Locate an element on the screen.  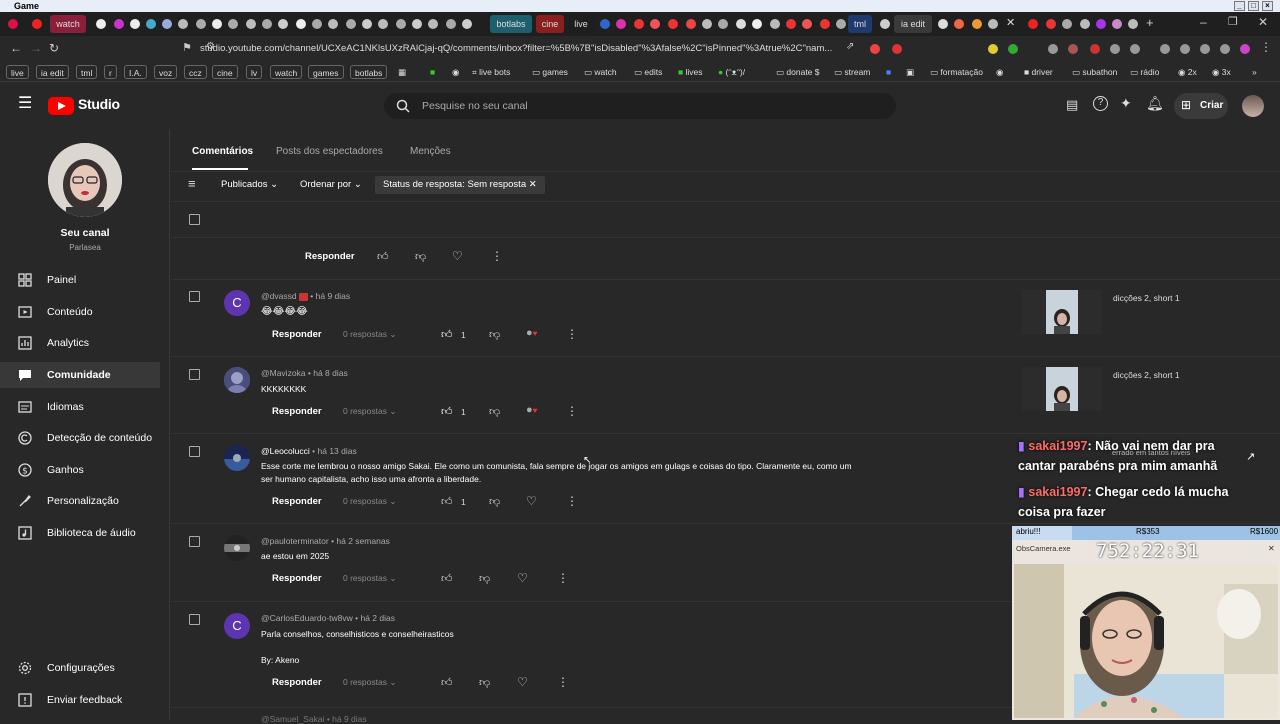
maximize-button: □ is located at coordinates (1253, 6).